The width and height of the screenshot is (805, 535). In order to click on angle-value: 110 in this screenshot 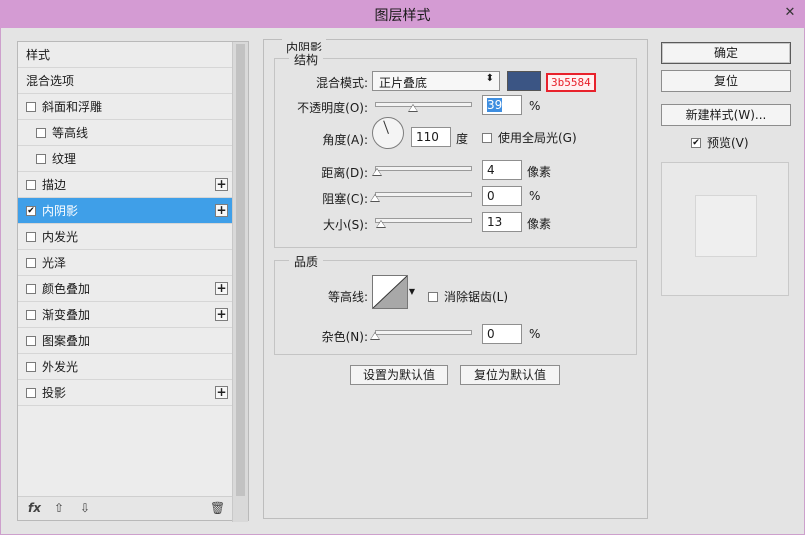, I will do `click(427, 137)`.